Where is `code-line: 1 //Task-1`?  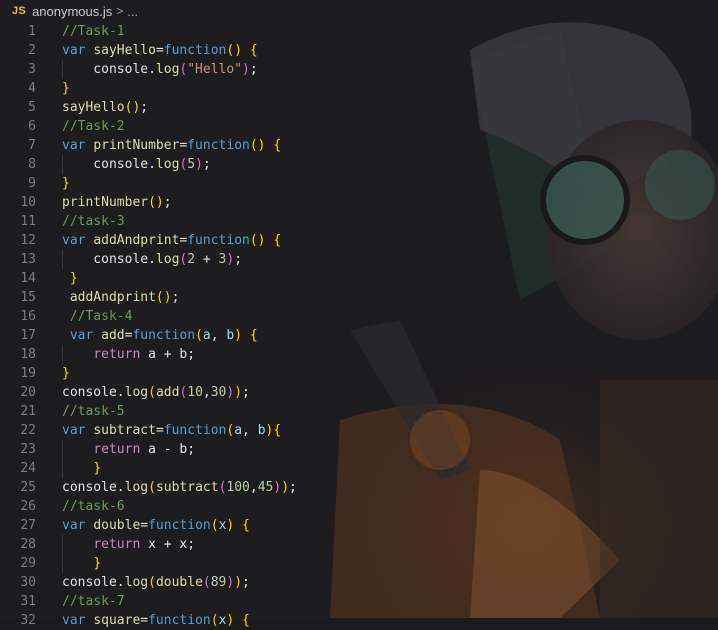 code-line: 1 //Task-1 is located at coordinates (359, 31).